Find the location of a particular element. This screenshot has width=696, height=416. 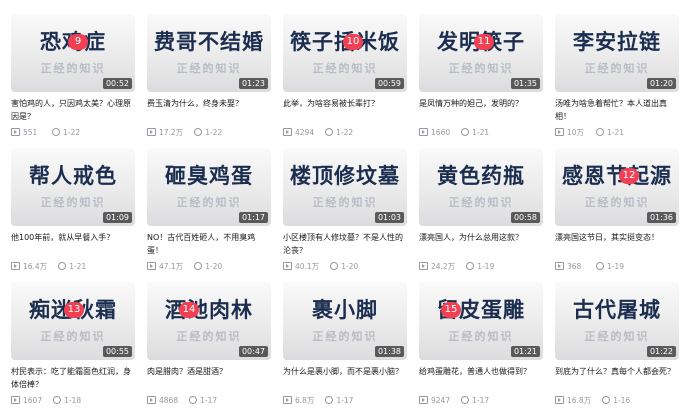

video-stats: 6.8万 1-17 is located at coordinates (345, 400).